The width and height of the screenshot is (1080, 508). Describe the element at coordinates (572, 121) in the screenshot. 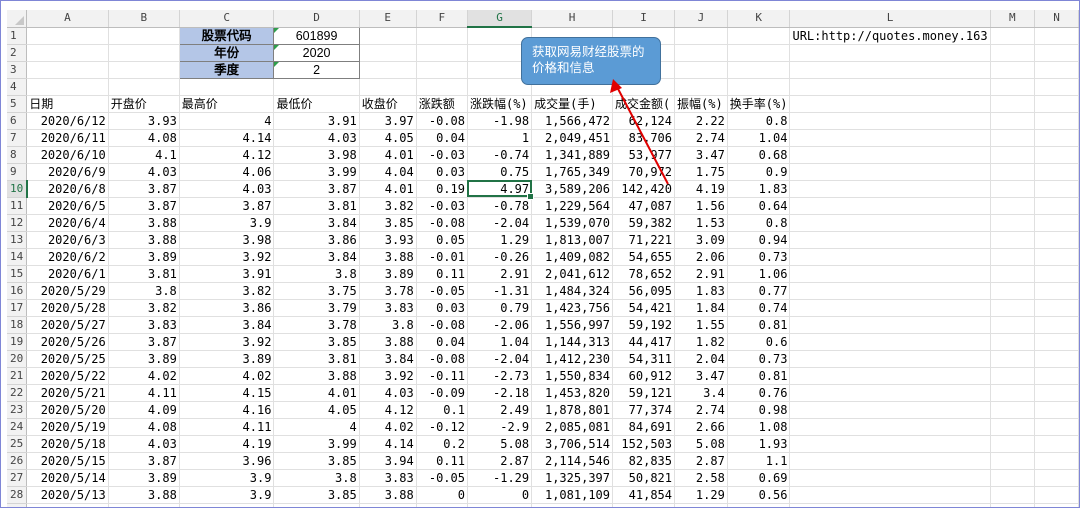

I see `data-cell: 1,566,472` at that location.